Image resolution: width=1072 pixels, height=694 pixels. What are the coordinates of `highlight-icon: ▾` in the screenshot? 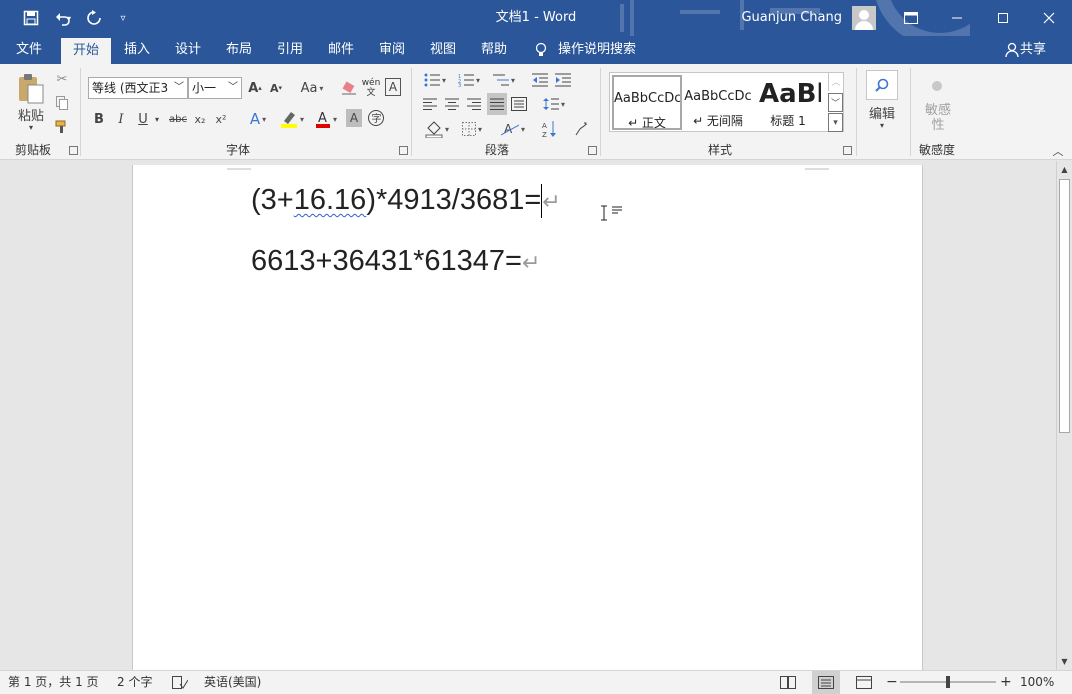 It's located at (292, 119).